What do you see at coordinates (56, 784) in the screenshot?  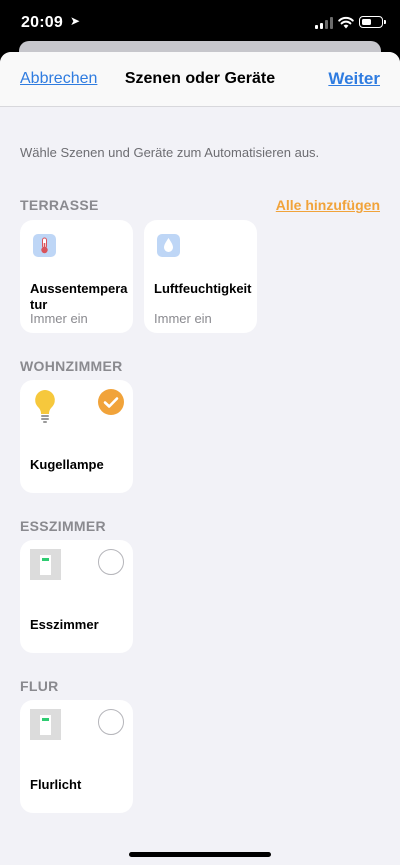 I see `tile-name: Flurlicht` at bounding box center [56, 784].